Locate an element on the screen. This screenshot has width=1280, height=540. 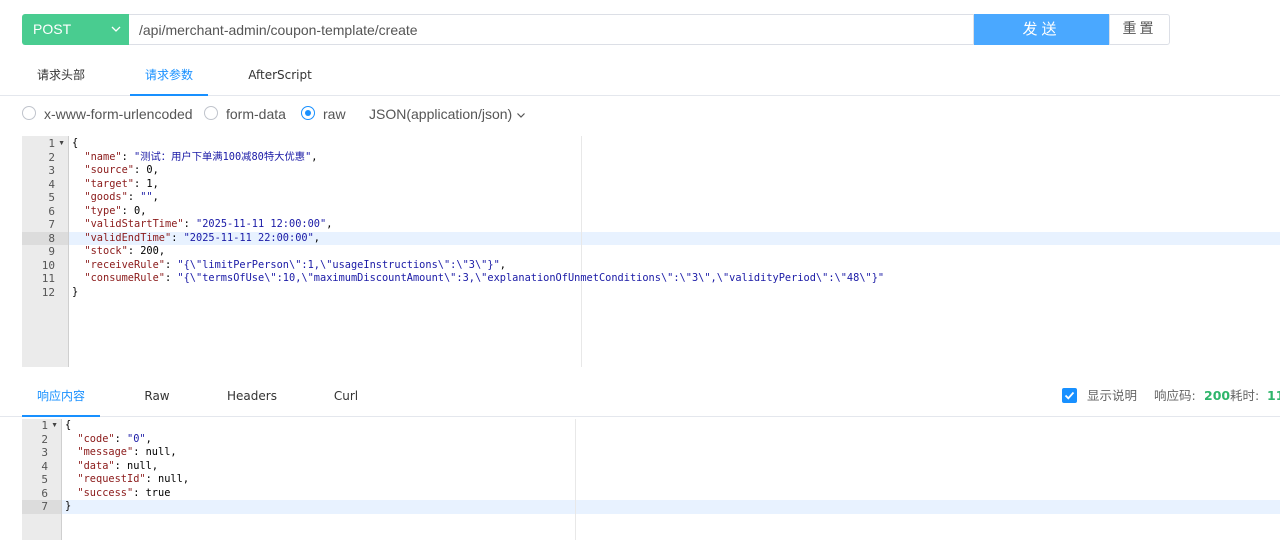
status-code-label: 响应码: is located at coordinates (1175, 395).